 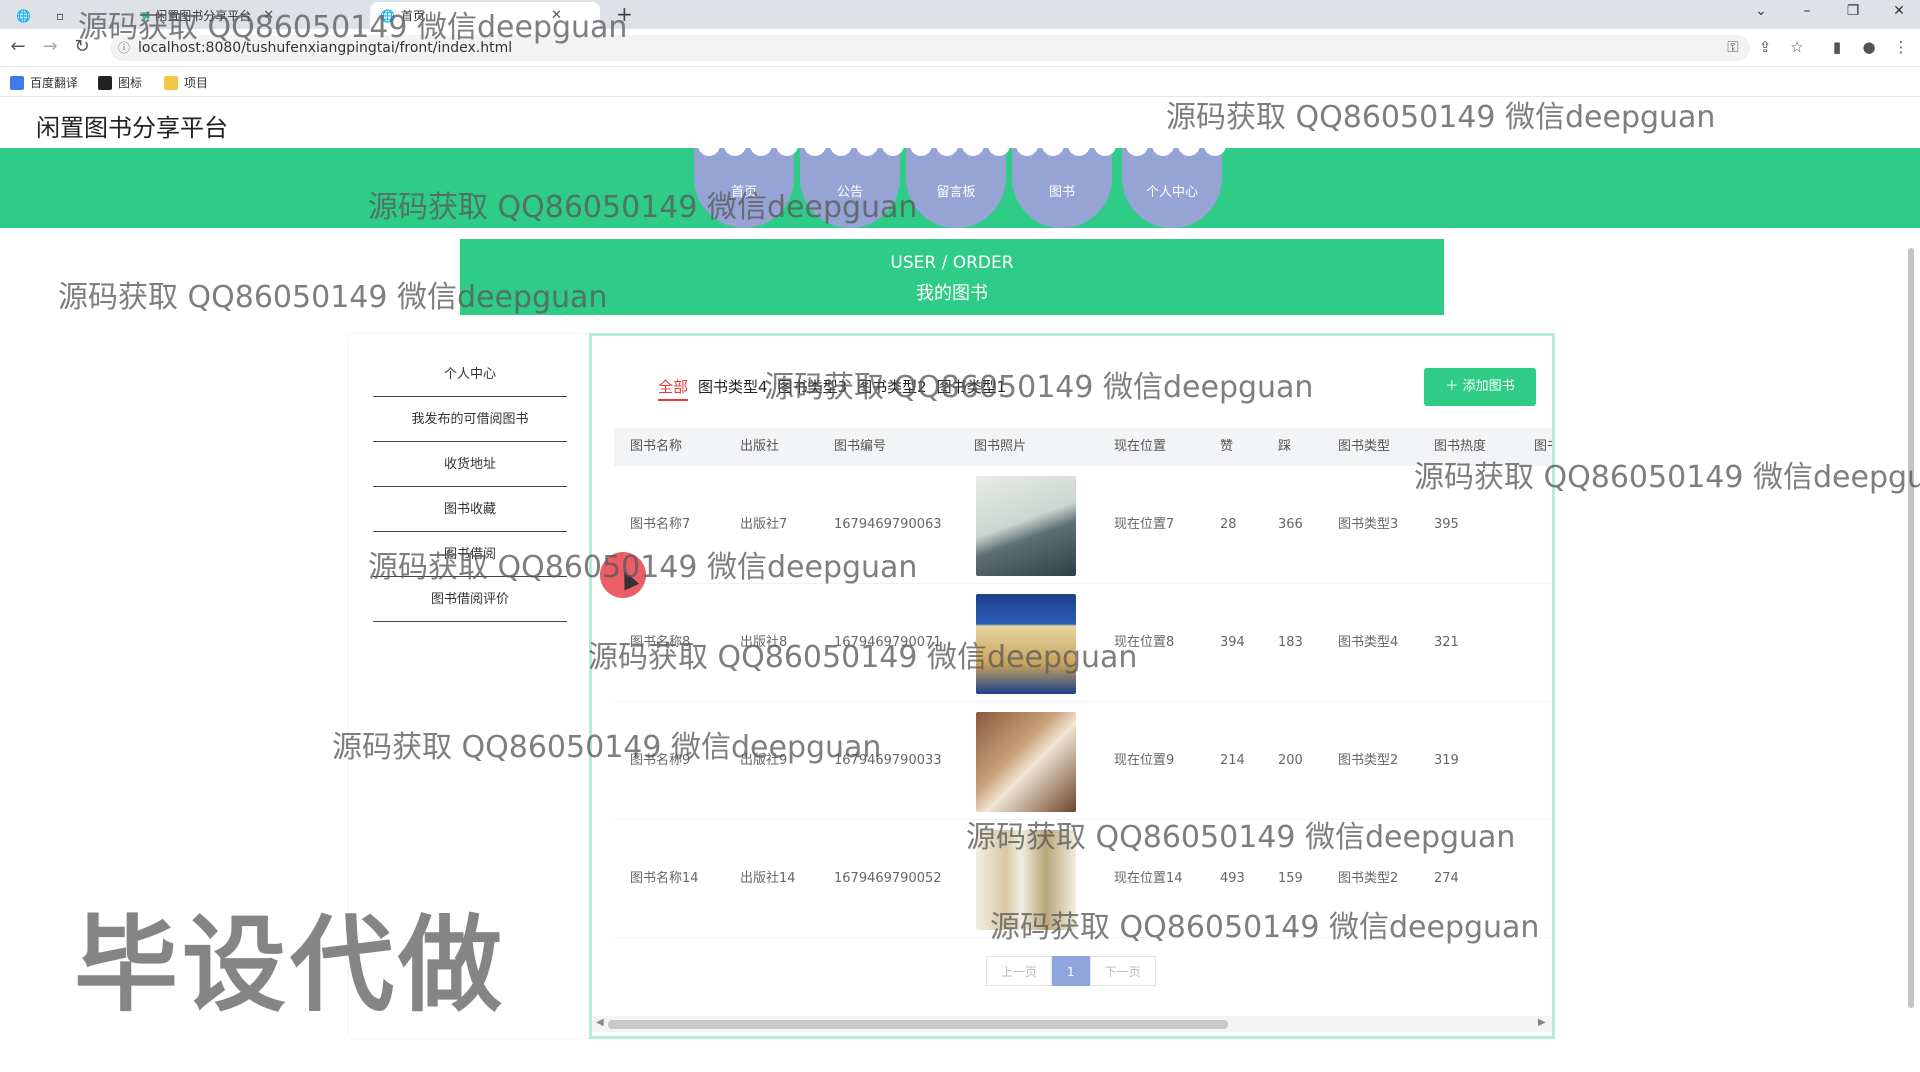 I want to click on sidebar-item-address: 收货地址, so click(x=470, y=464).